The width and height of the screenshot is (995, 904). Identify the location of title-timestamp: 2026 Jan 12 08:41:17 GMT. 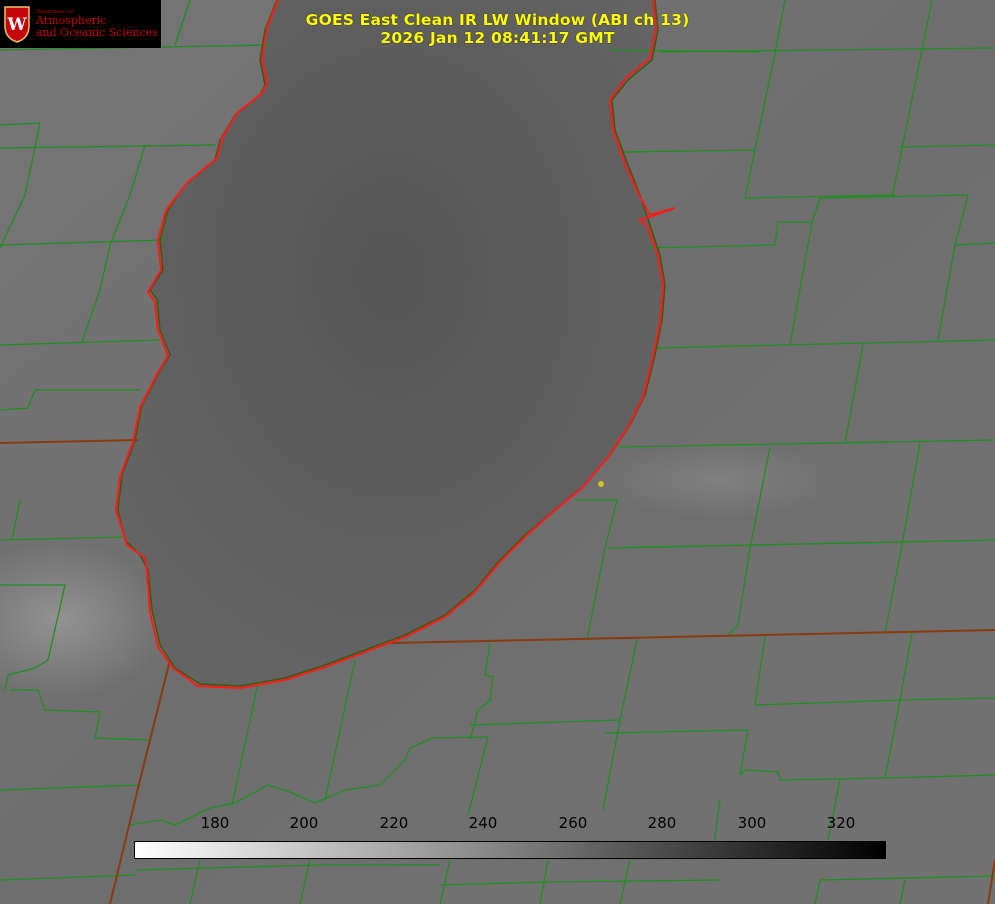
(497, 38).